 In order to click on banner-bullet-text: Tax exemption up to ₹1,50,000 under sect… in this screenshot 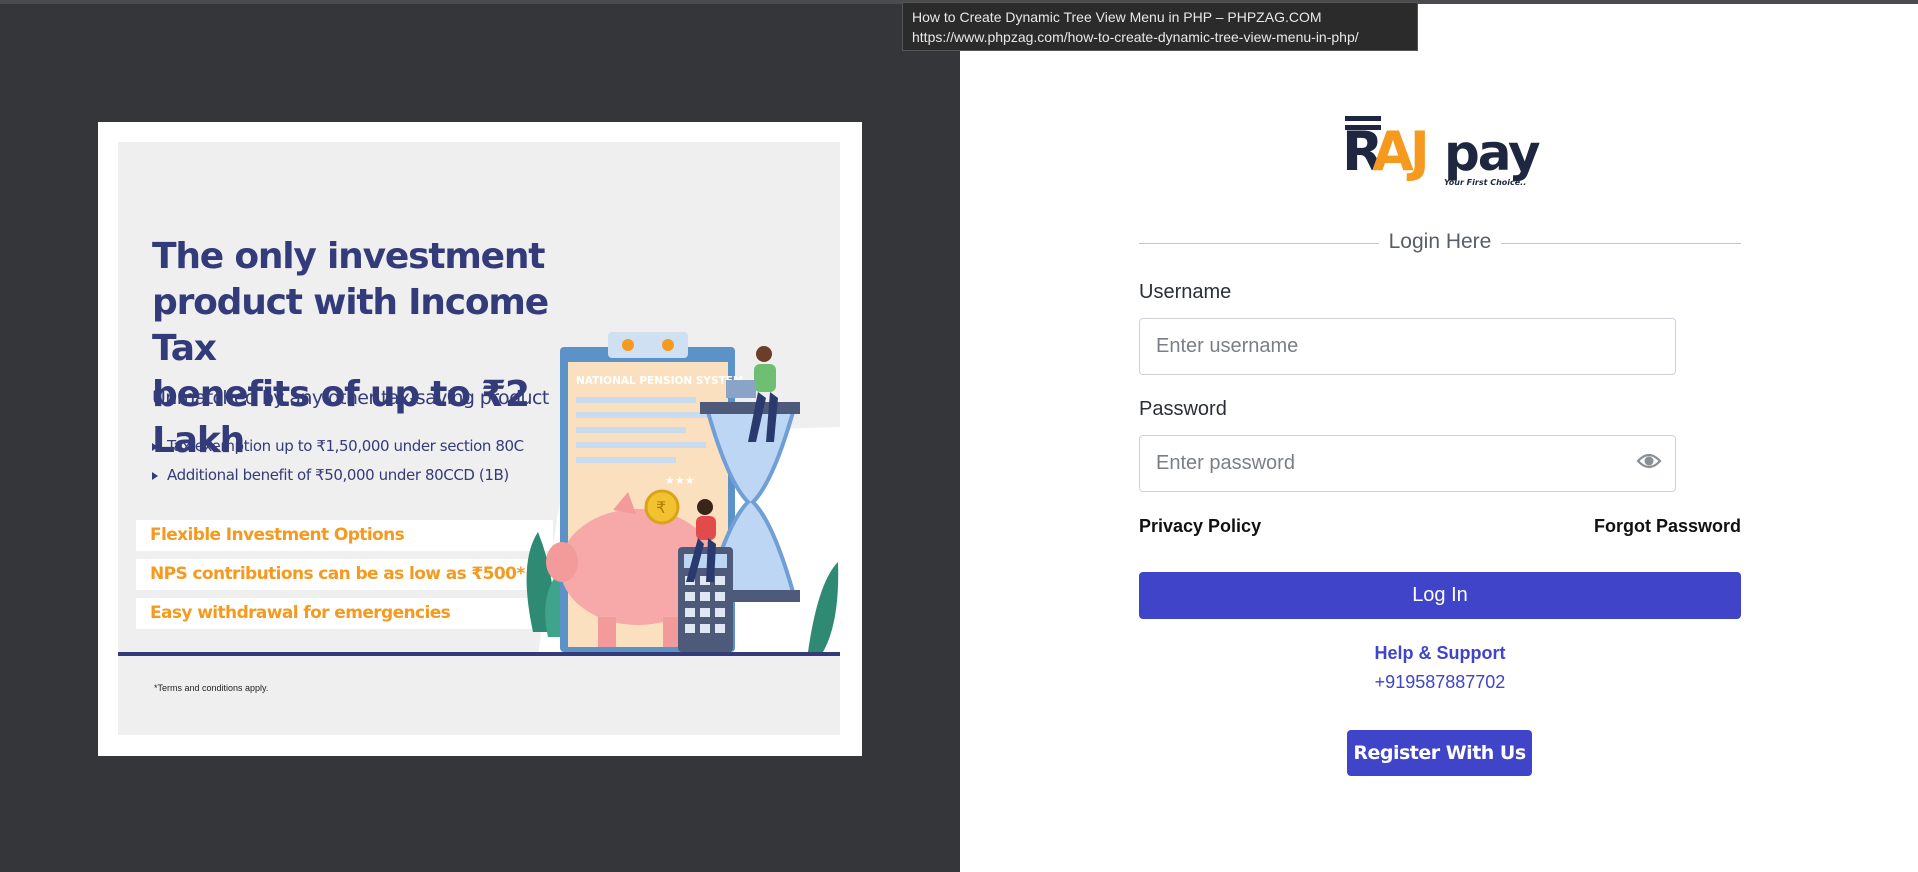, I will do `click(345, 446)`.